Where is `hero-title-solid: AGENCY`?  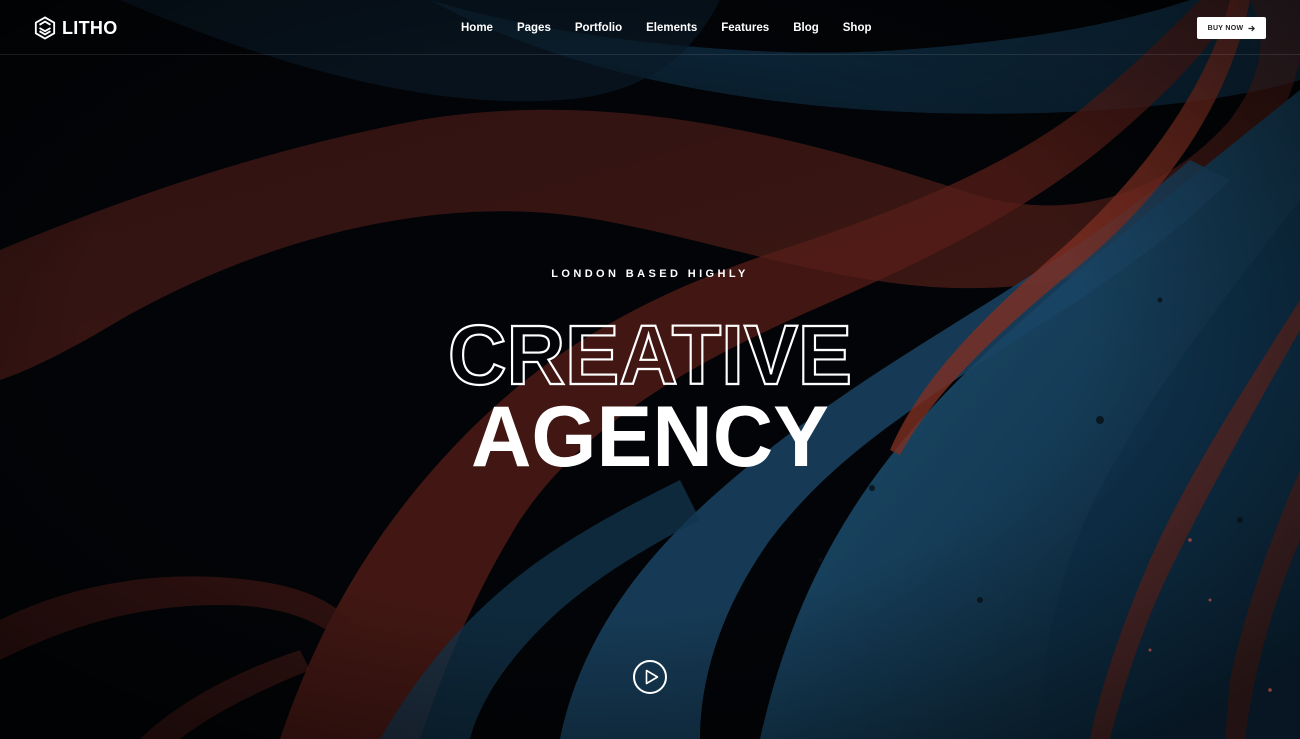 hero-title-solid: AGENCY is located at coordinates (650, 434).